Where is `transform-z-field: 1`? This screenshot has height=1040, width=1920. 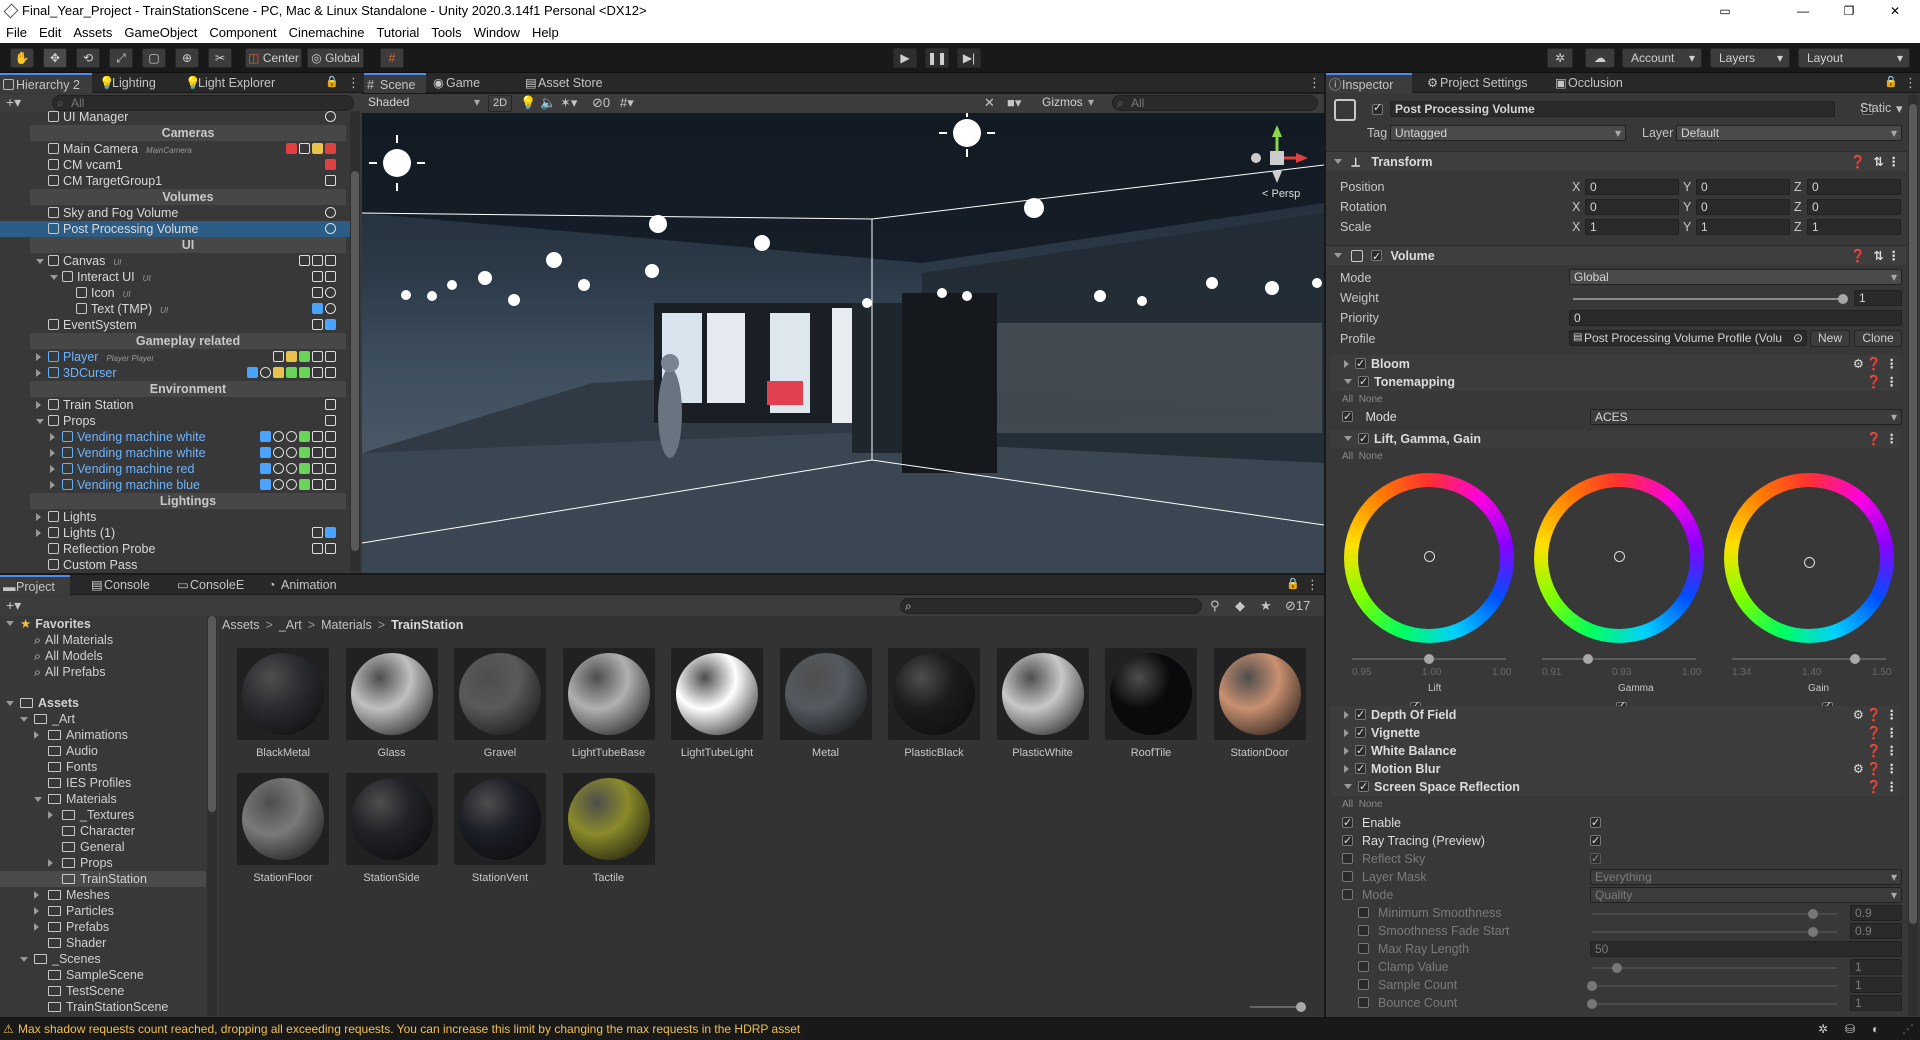
transform-z-field: 1 is located at coordinates (1854, 227).